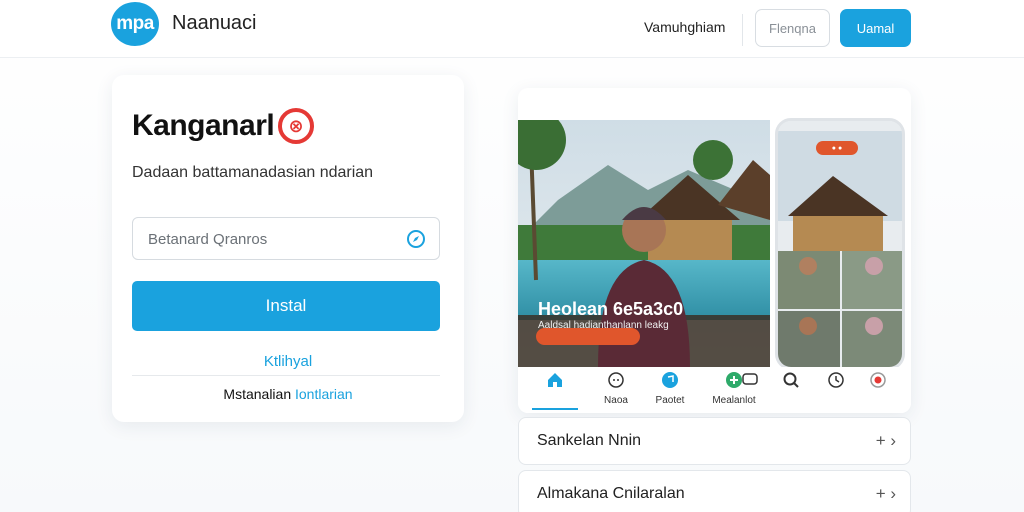 The width and height of the screenshot is (1024, 512). I want to click on home-icon, so click(555, 380).